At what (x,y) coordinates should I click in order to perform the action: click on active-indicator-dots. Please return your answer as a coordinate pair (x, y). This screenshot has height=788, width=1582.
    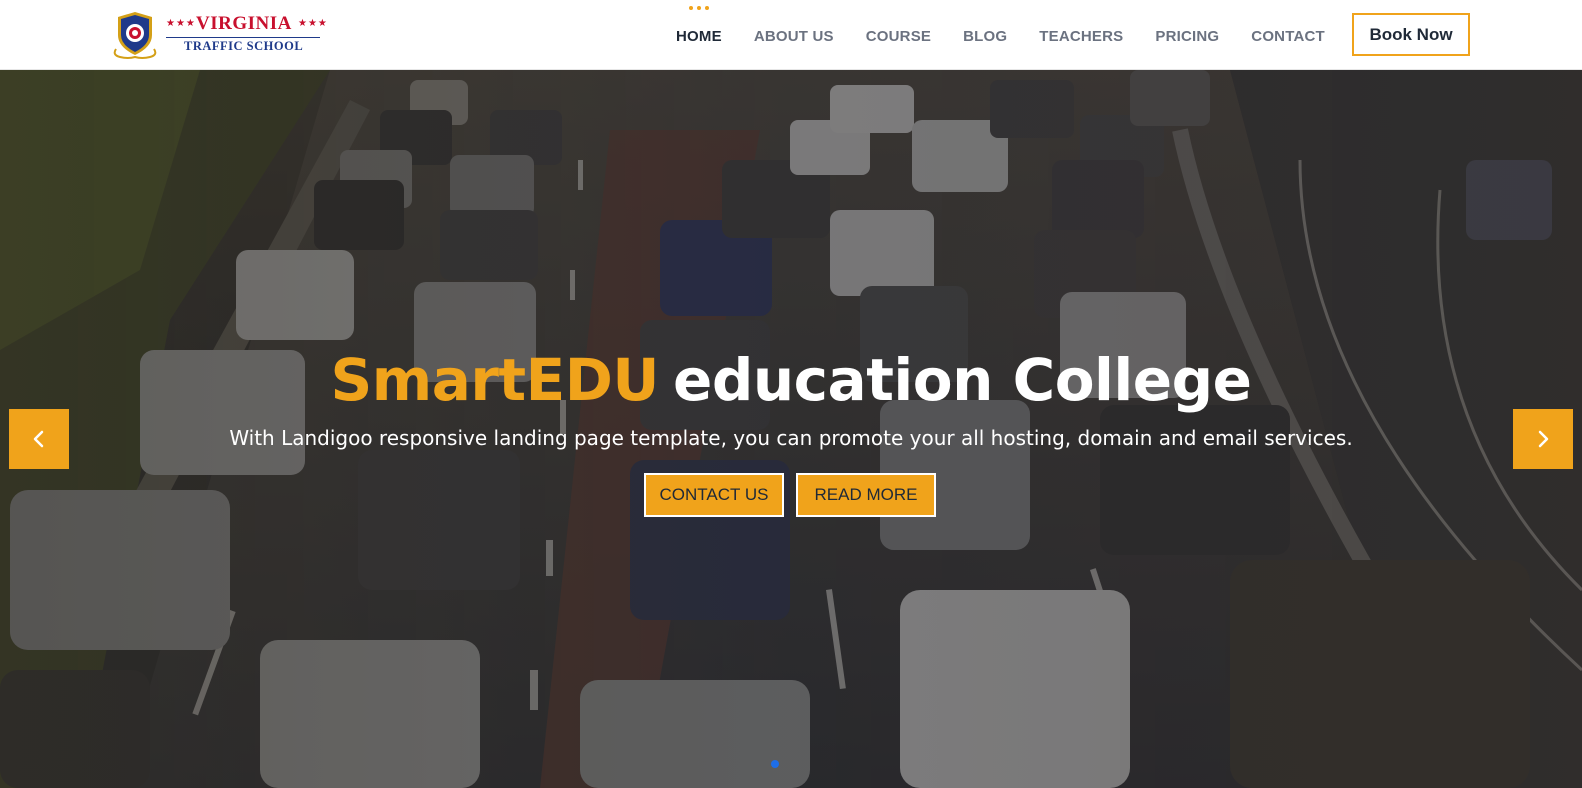
    Looking at the image, I should click on (698, 7).